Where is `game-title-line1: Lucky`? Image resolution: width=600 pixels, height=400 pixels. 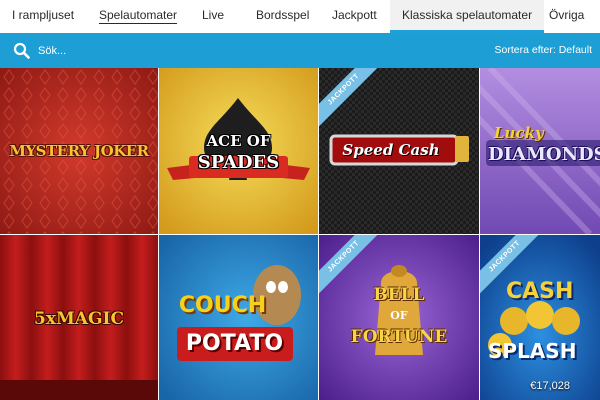 game-title-line1: Lucky is located at coordinates (519, 133).